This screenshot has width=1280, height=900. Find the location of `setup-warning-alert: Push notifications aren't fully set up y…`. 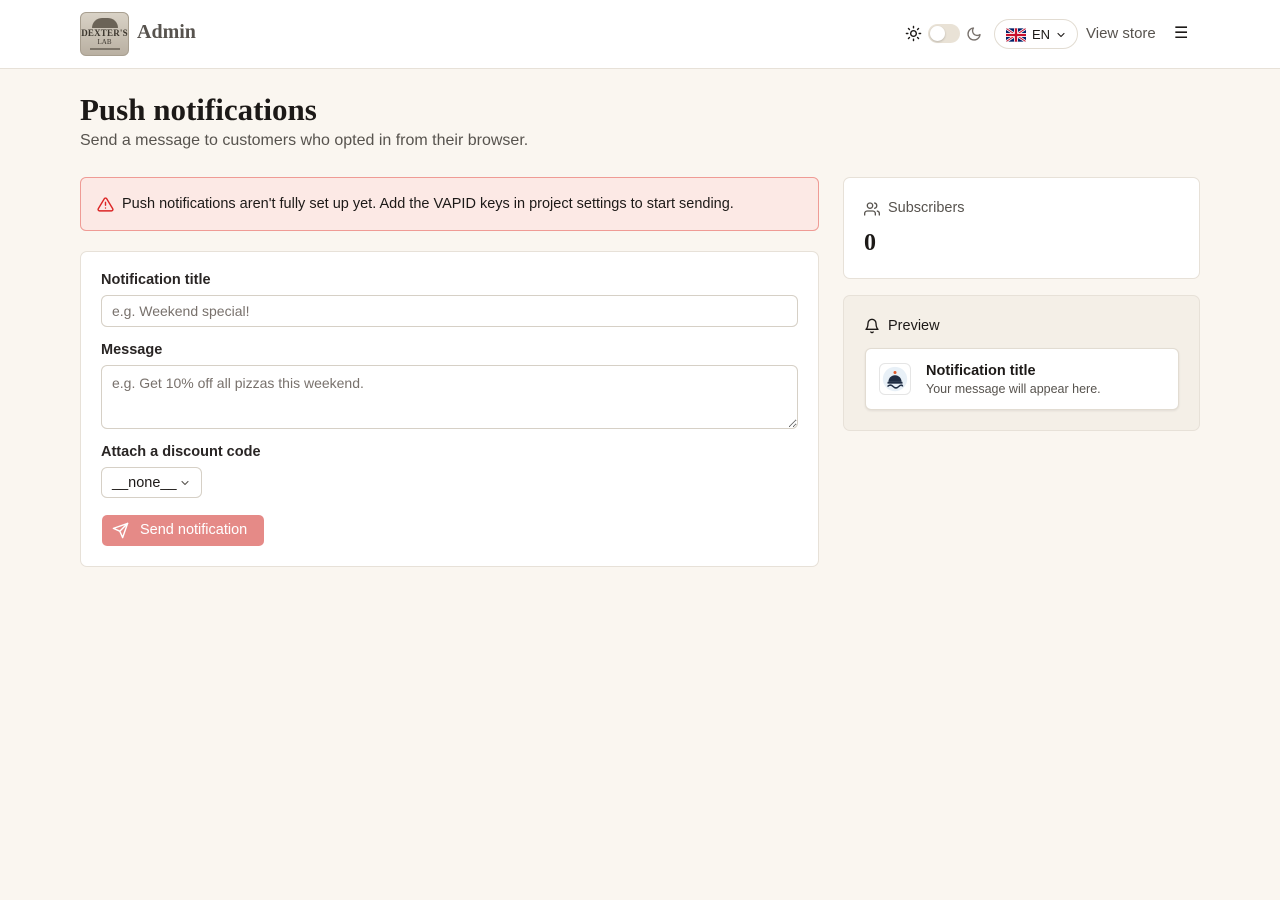

setup-warning-alert: Push notifications aren't fully set up y… is located at coordinates (449, 204).